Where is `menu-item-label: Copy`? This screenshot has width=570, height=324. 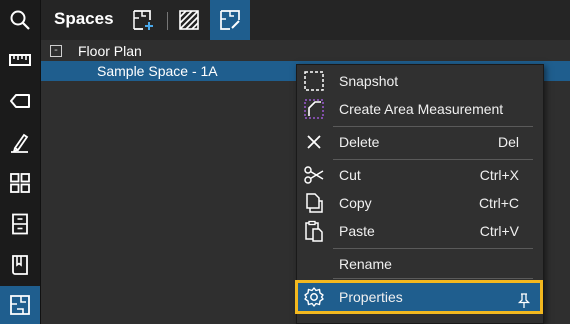
menu-item-label: Copy is located at coordinates (355, 203).